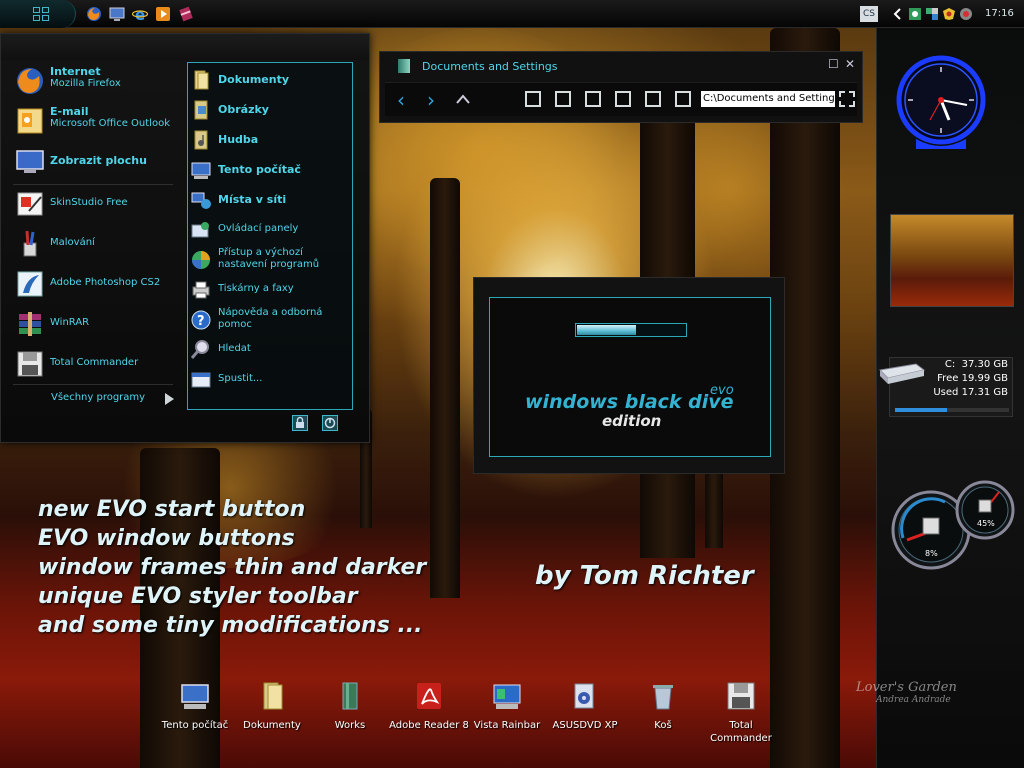 This screenshot has height=768, width=1024. I want to click on gadget-icon, so click(966, 14).